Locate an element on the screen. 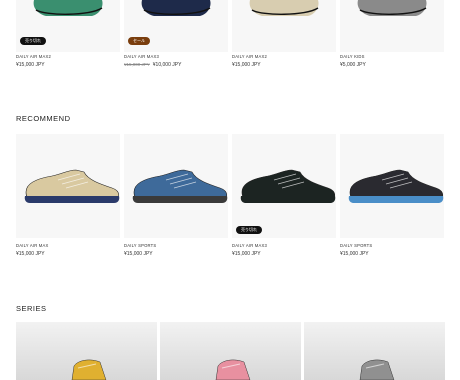  current-price: ¥10,000 JPY is located at coordinates (167, 65).